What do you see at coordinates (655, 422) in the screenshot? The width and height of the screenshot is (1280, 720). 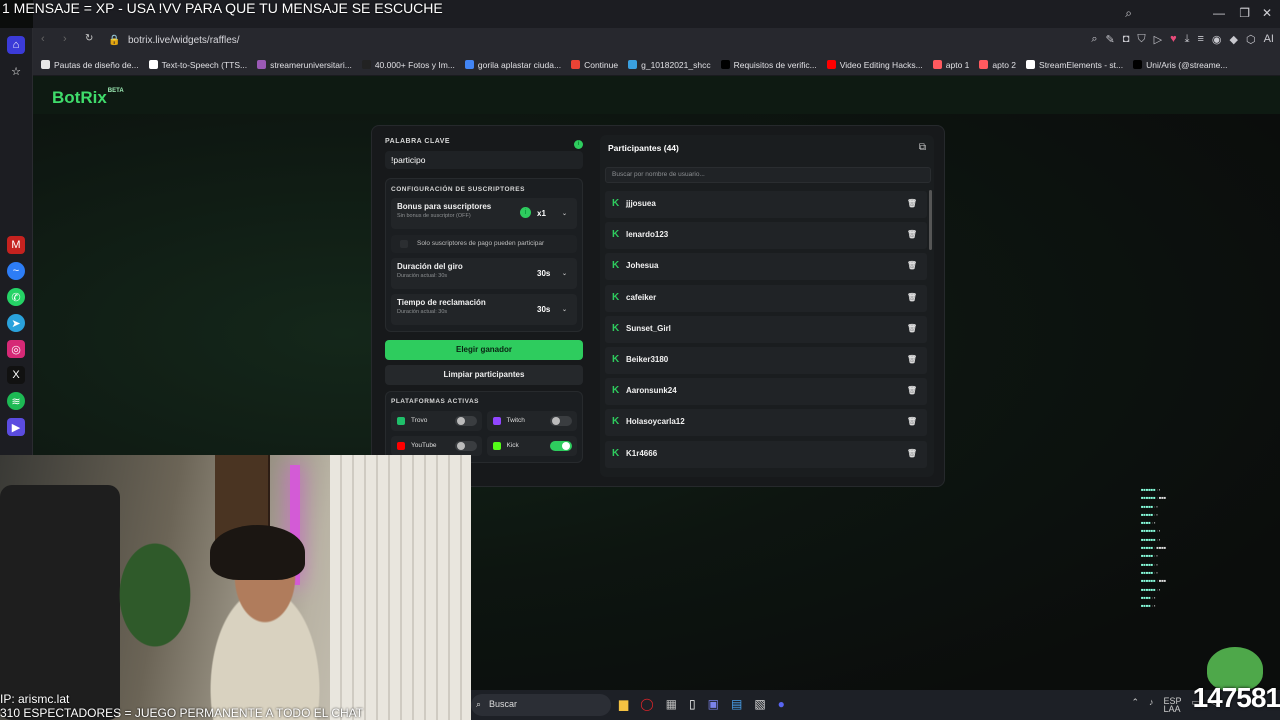 I see `participant-name: Holasoycarla12` at bounding box center [655, 422].